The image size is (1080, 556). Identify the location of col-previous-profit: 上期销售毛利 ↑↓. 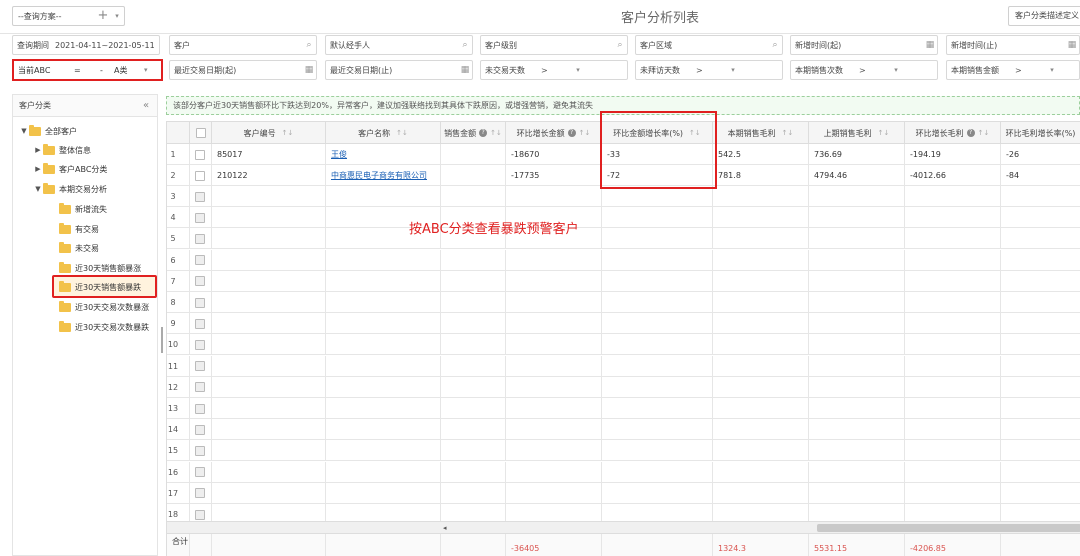
(857, 133).